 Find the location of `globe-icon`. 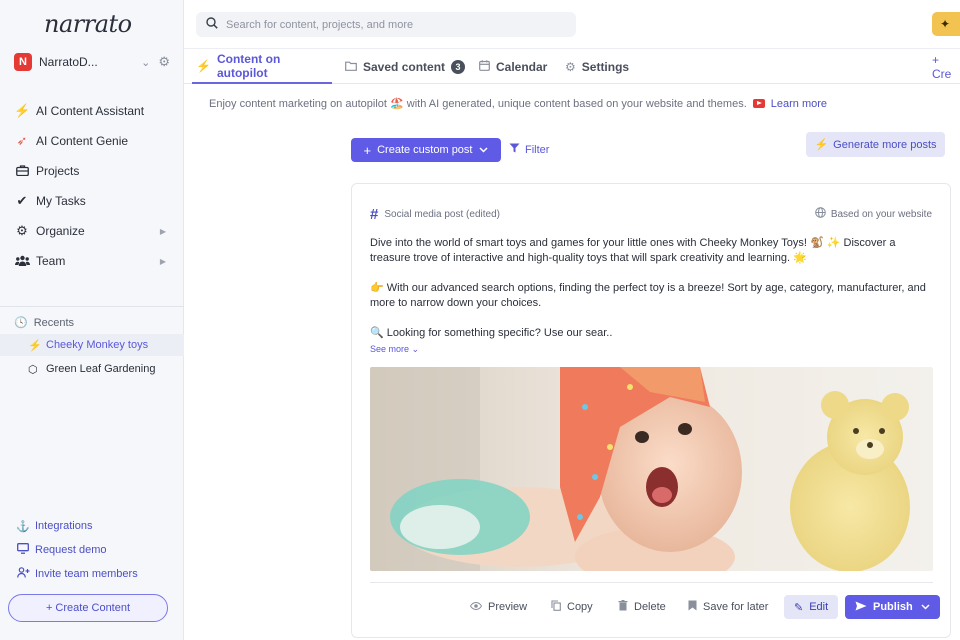

globe-icon is located at coordinates (820, 214).